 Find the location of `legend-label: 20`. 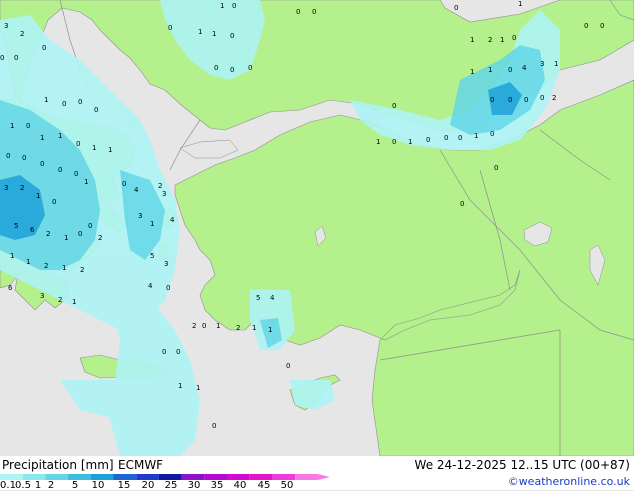

legend-label: 20 is located at coordinates (148, 485).